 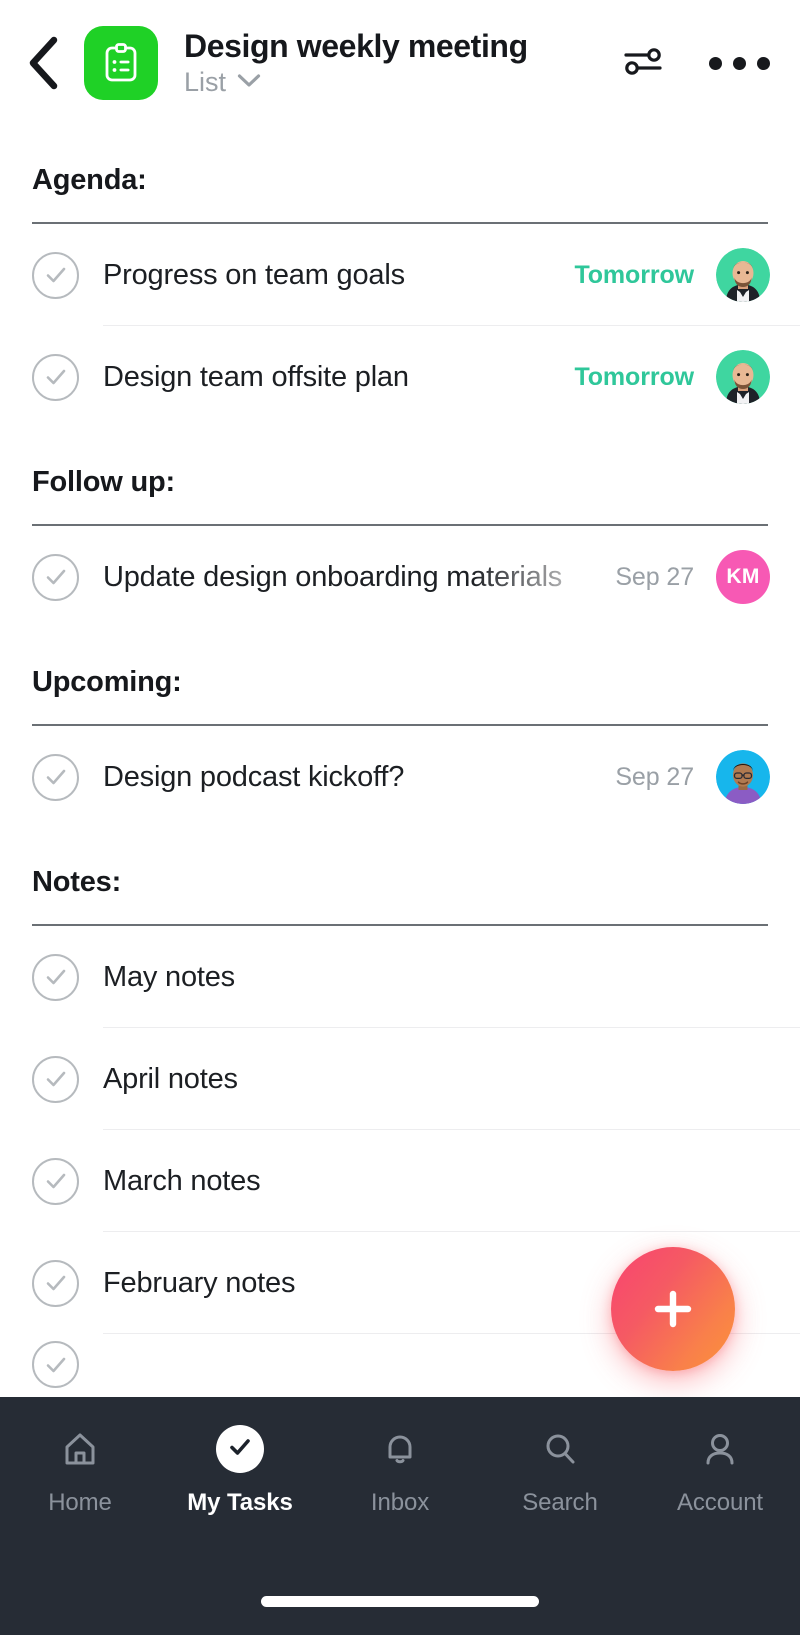 What do you see at coordinates (720, 1502) in the screenshot?
I see `nav-label-account: Account` at bounding box center [720, 1502].